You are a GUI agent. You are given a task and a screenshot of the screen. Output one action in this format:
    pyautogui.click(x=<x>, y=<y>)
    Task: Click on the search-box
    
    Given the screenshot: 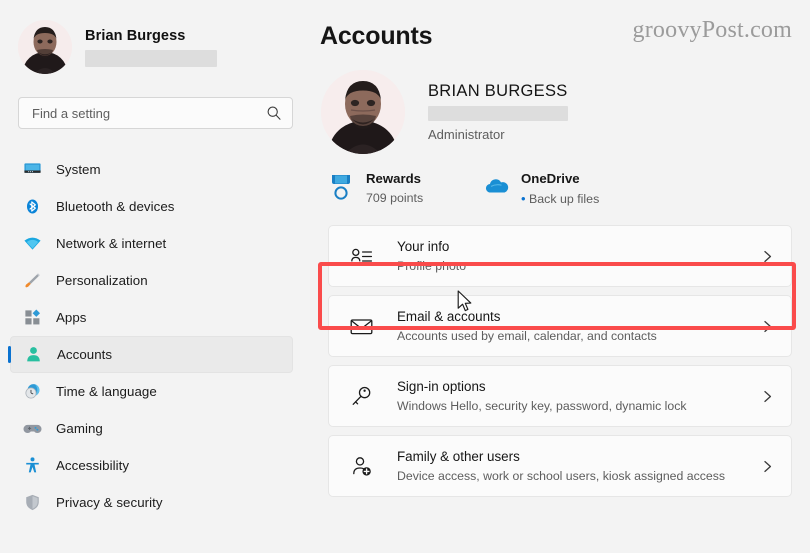 What is the action you would take?
    pyautogui.click(x=155, y=113)
    